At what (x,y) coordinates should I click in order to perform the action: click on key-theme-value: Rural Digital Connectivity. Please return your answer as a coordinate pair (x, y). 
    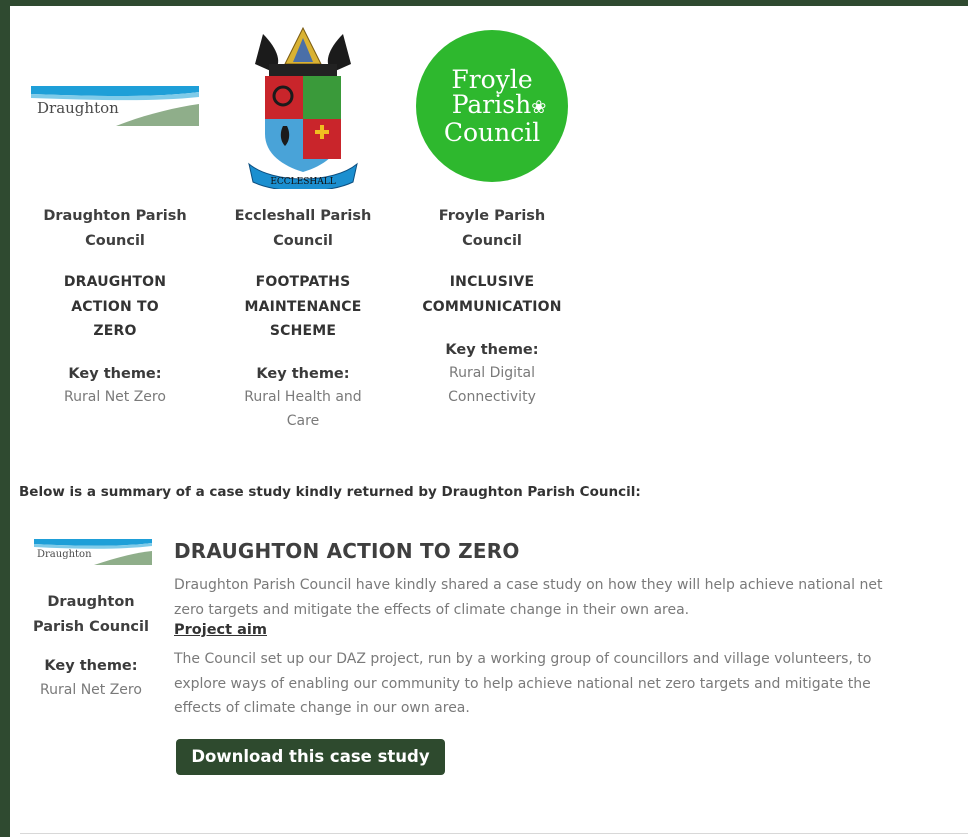
    Looking at the image, I should click on (492, 385).